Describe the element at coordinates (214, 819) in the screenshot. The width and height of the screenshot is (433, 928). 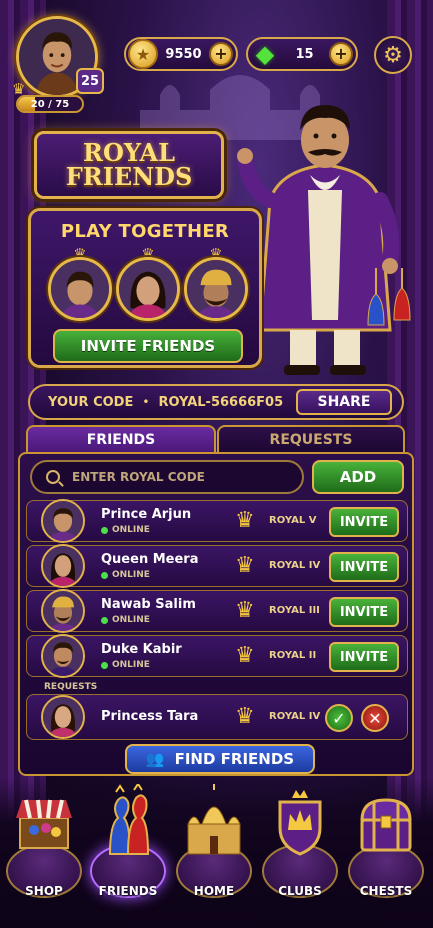
I see `palace-icon` at that location.